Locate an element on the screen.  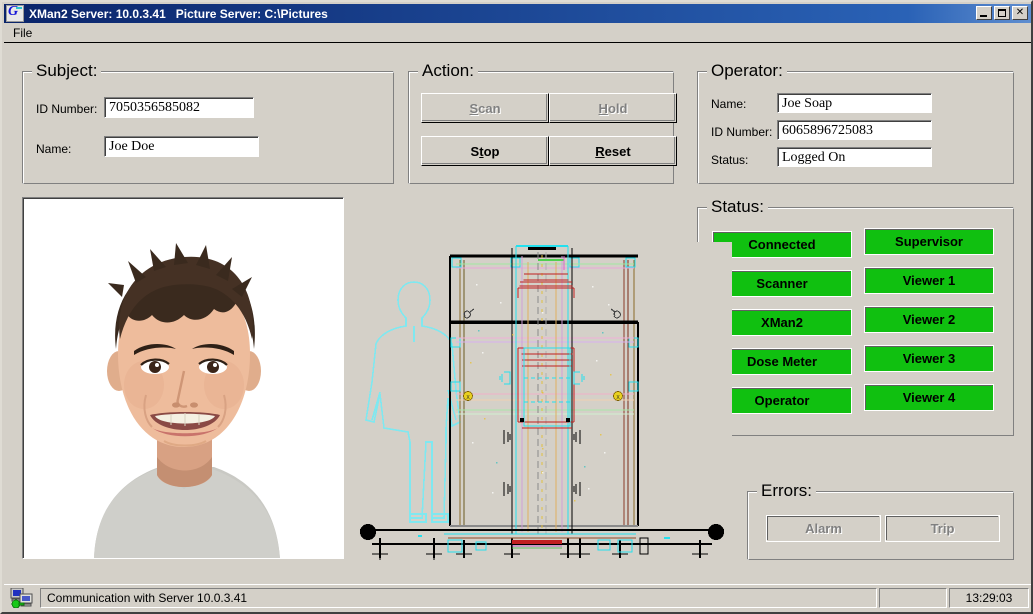
window-controls: ✕ is located at coordinates (1002, 13).